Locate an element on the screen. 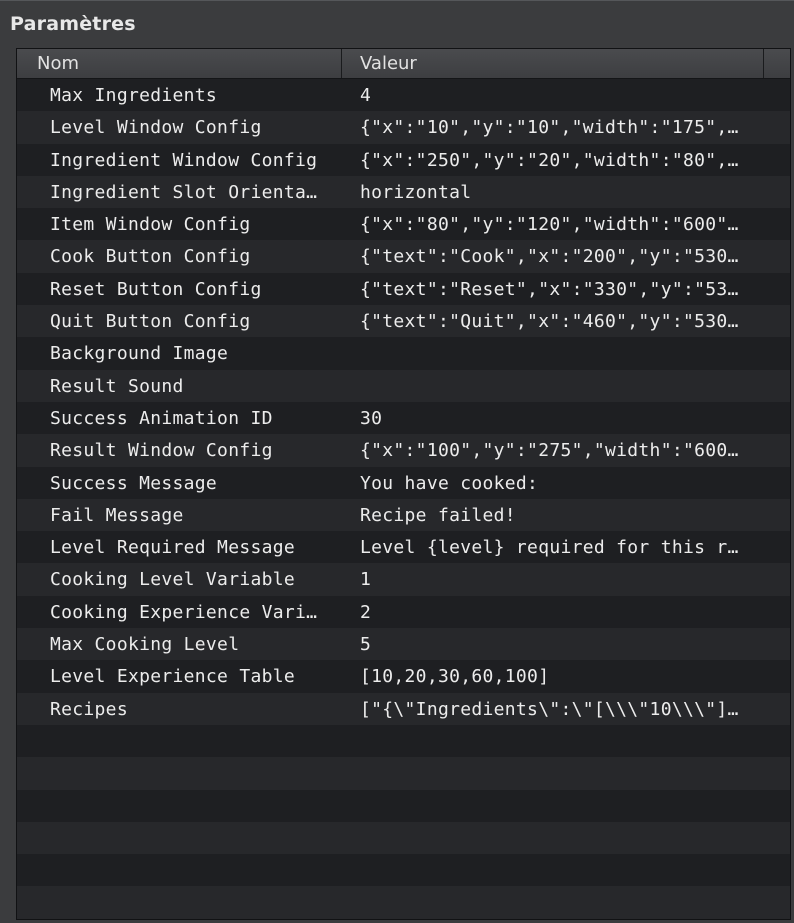 The width and height of the screenshot is (794, 923). panel-title: Paramètres is located at coordinates (73, 24).